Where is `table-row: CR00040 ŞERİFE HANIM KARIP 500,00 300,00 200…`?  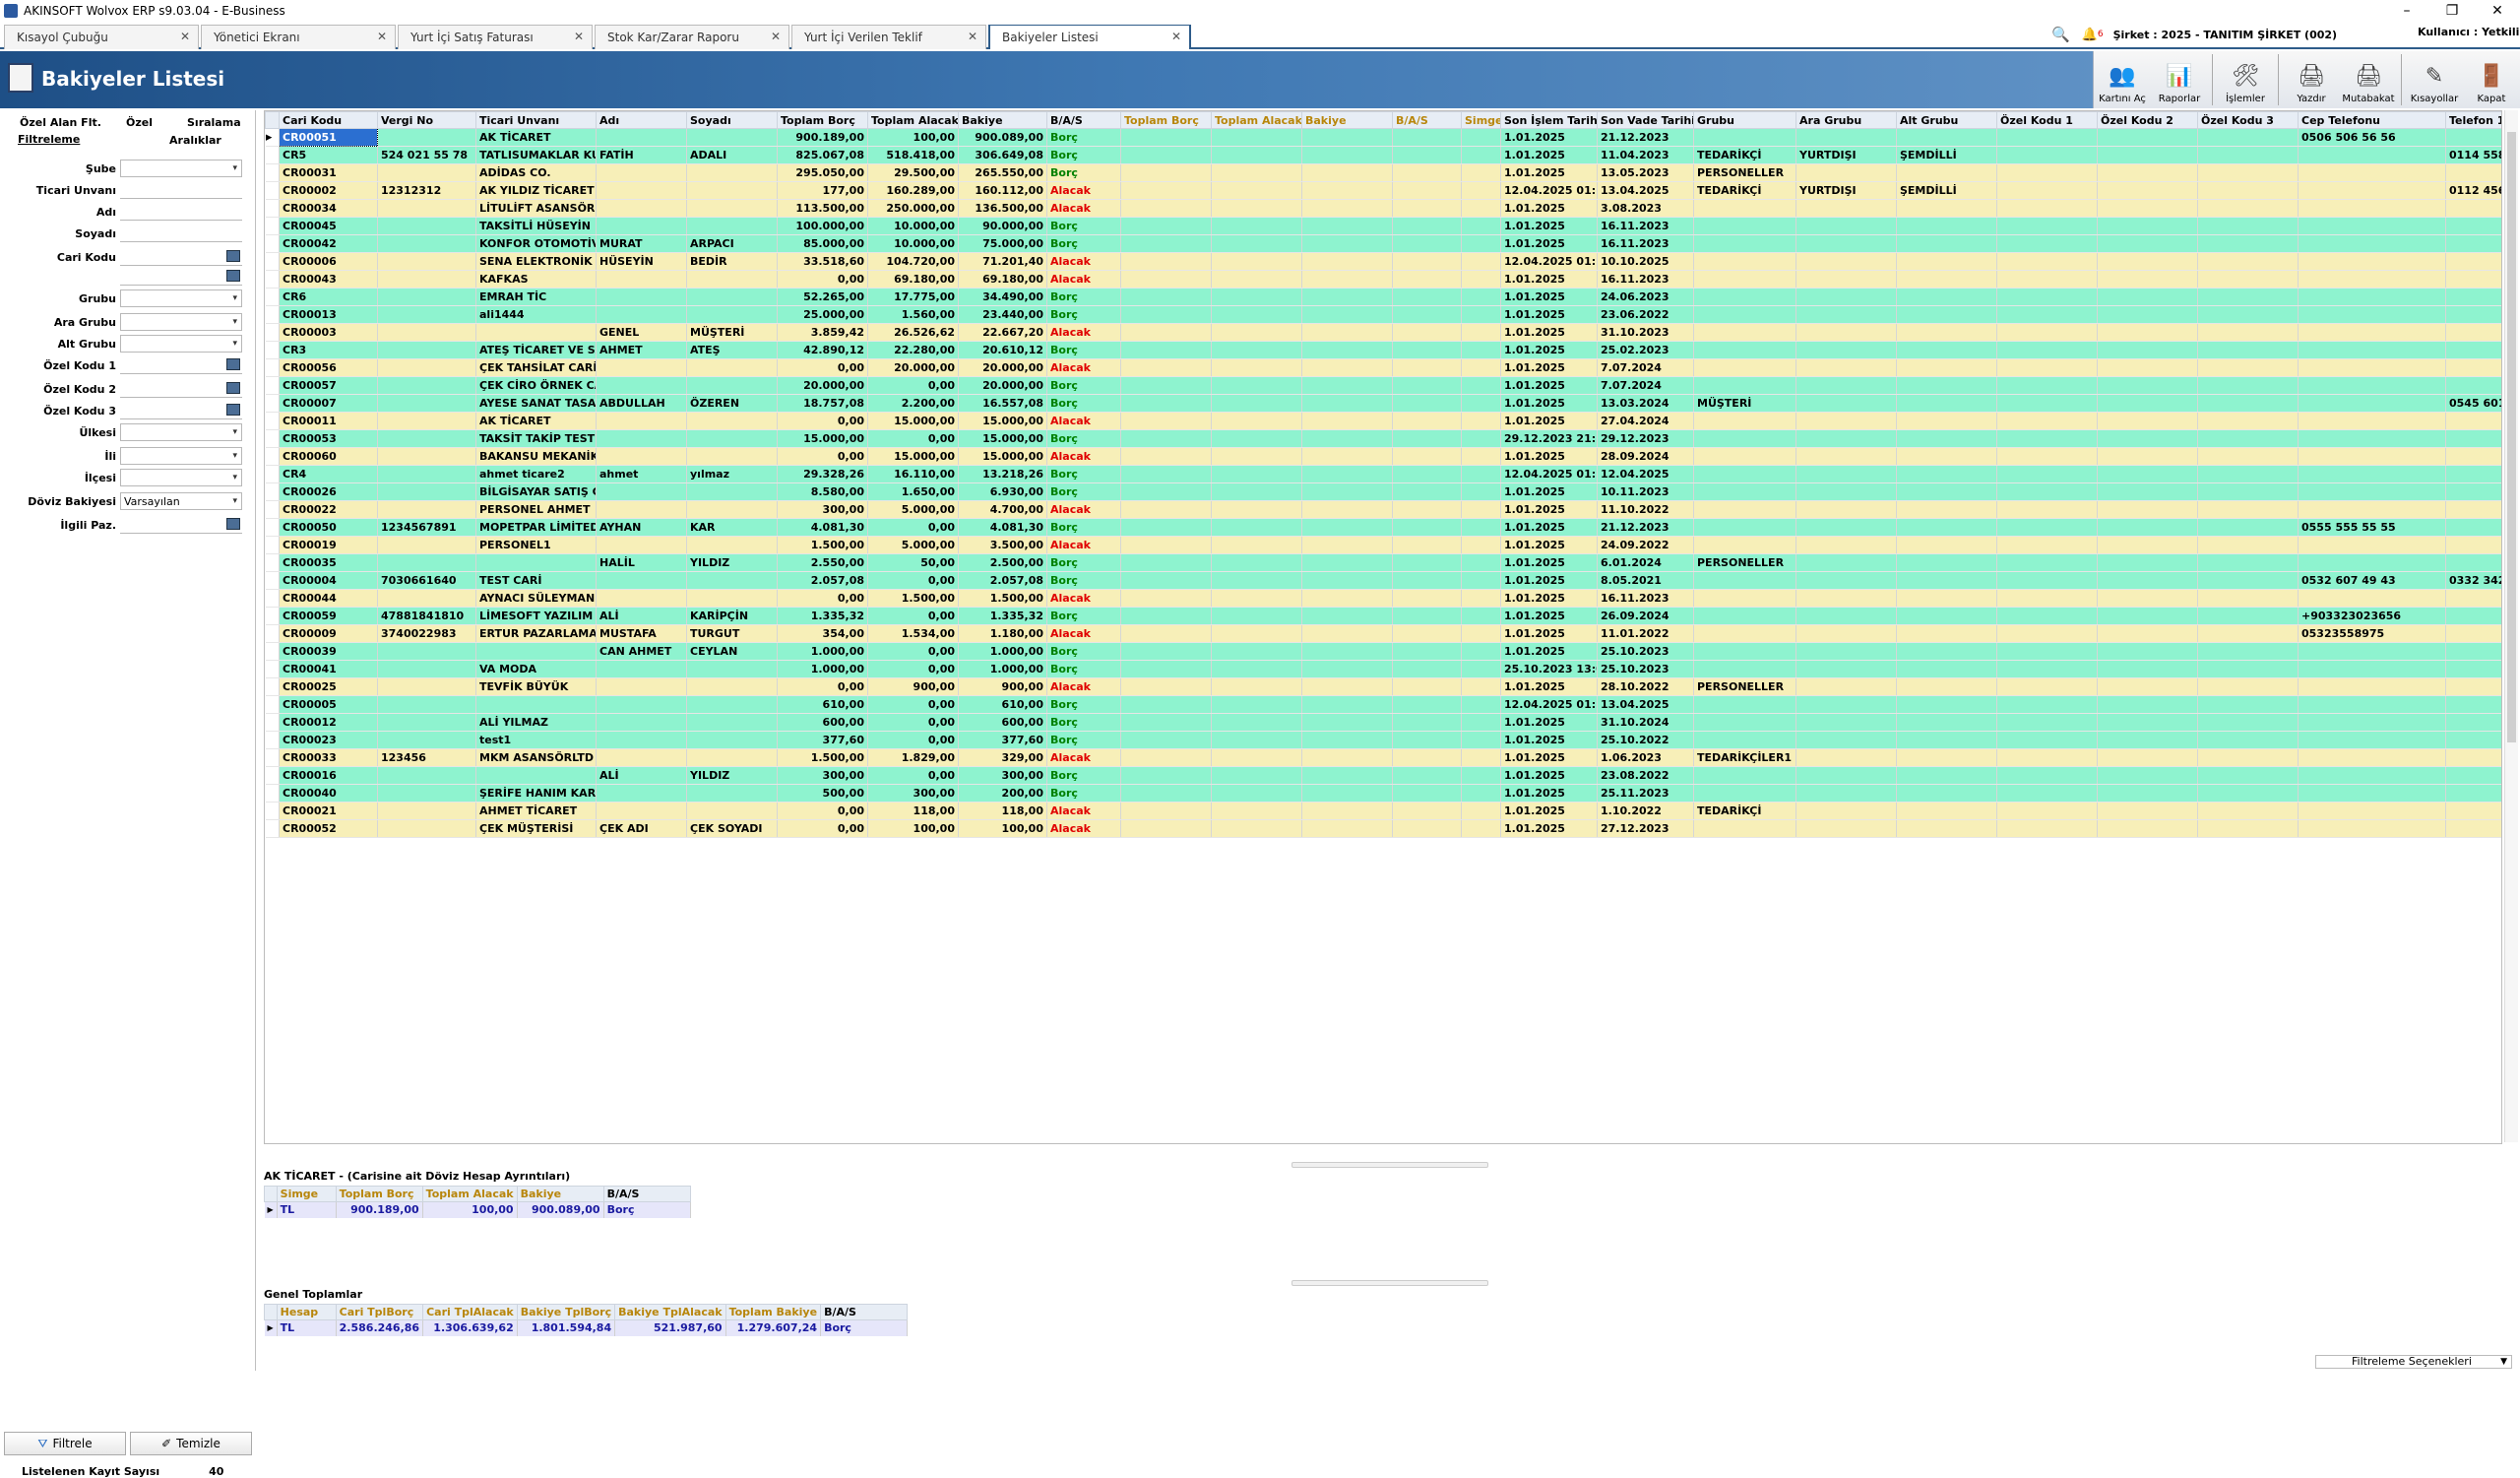 table-row: CR00040 ŞERİFE HANIM KARIP 500,00 300,00 200… is located at coordinates (1383, 793).